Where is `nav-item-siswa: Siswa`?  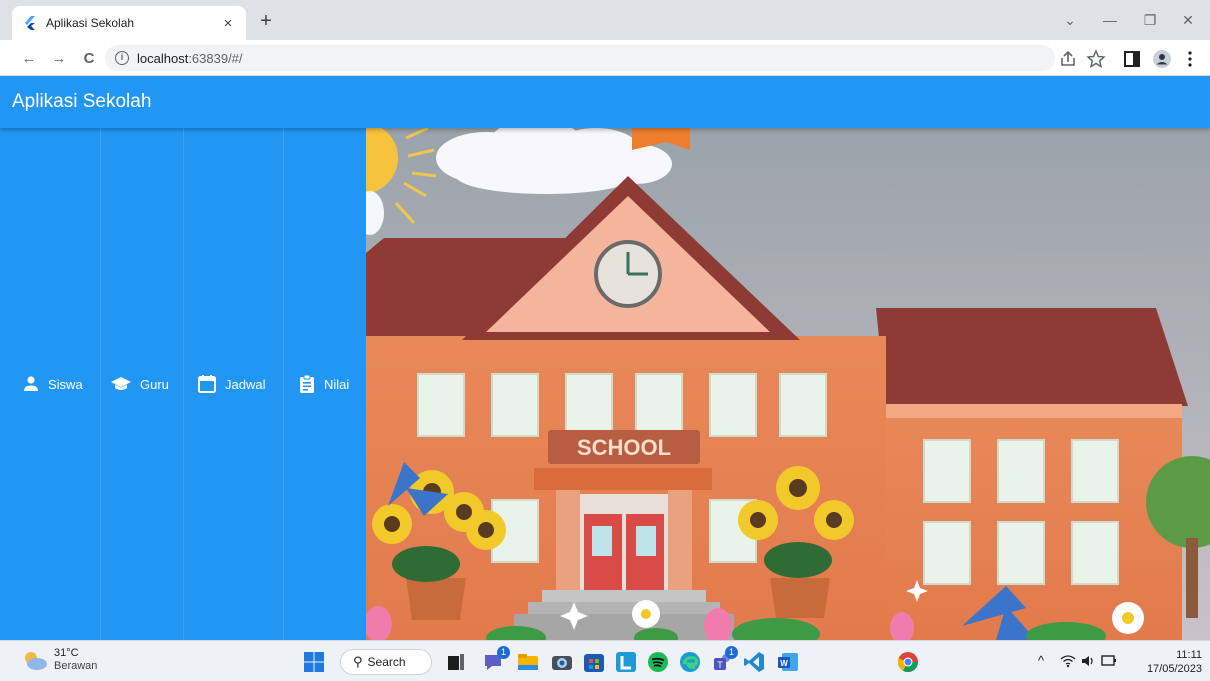 nav-item-siswa: Siswa is located at coordinates (52, 384).